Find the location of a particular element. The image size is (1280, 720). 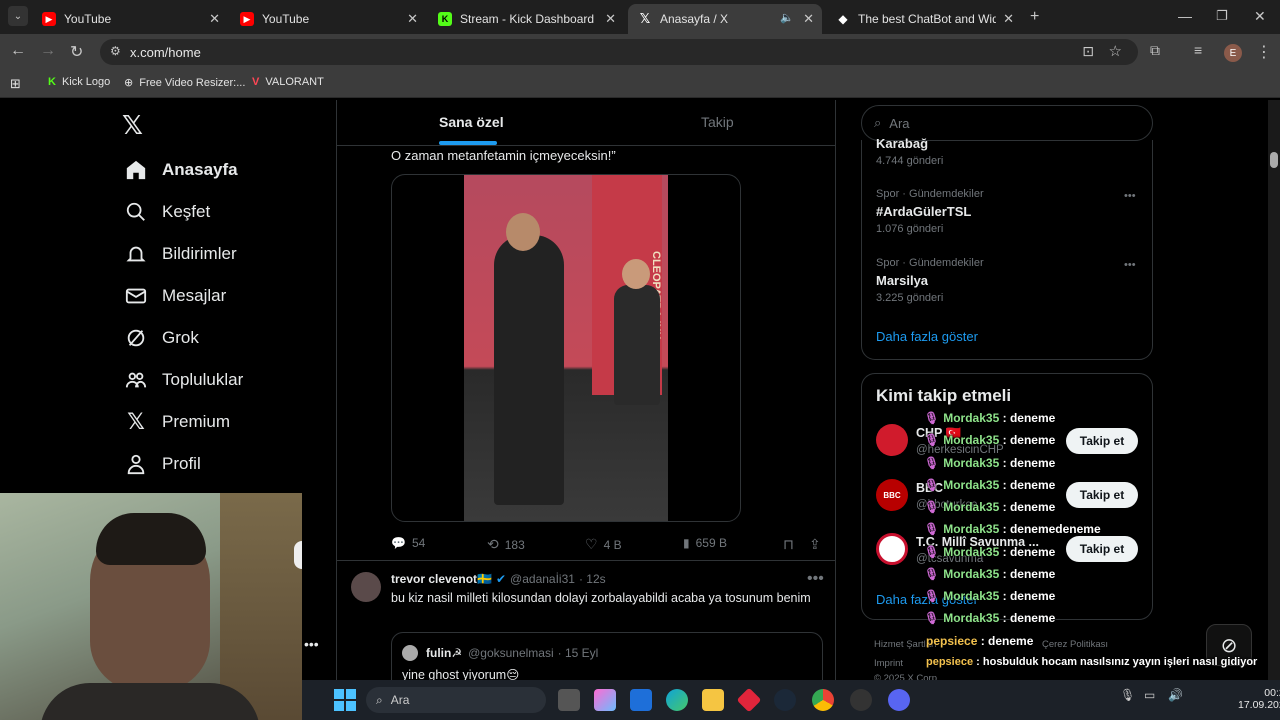

like-button: ♡ 4 B is located at coordinates (603, 544).